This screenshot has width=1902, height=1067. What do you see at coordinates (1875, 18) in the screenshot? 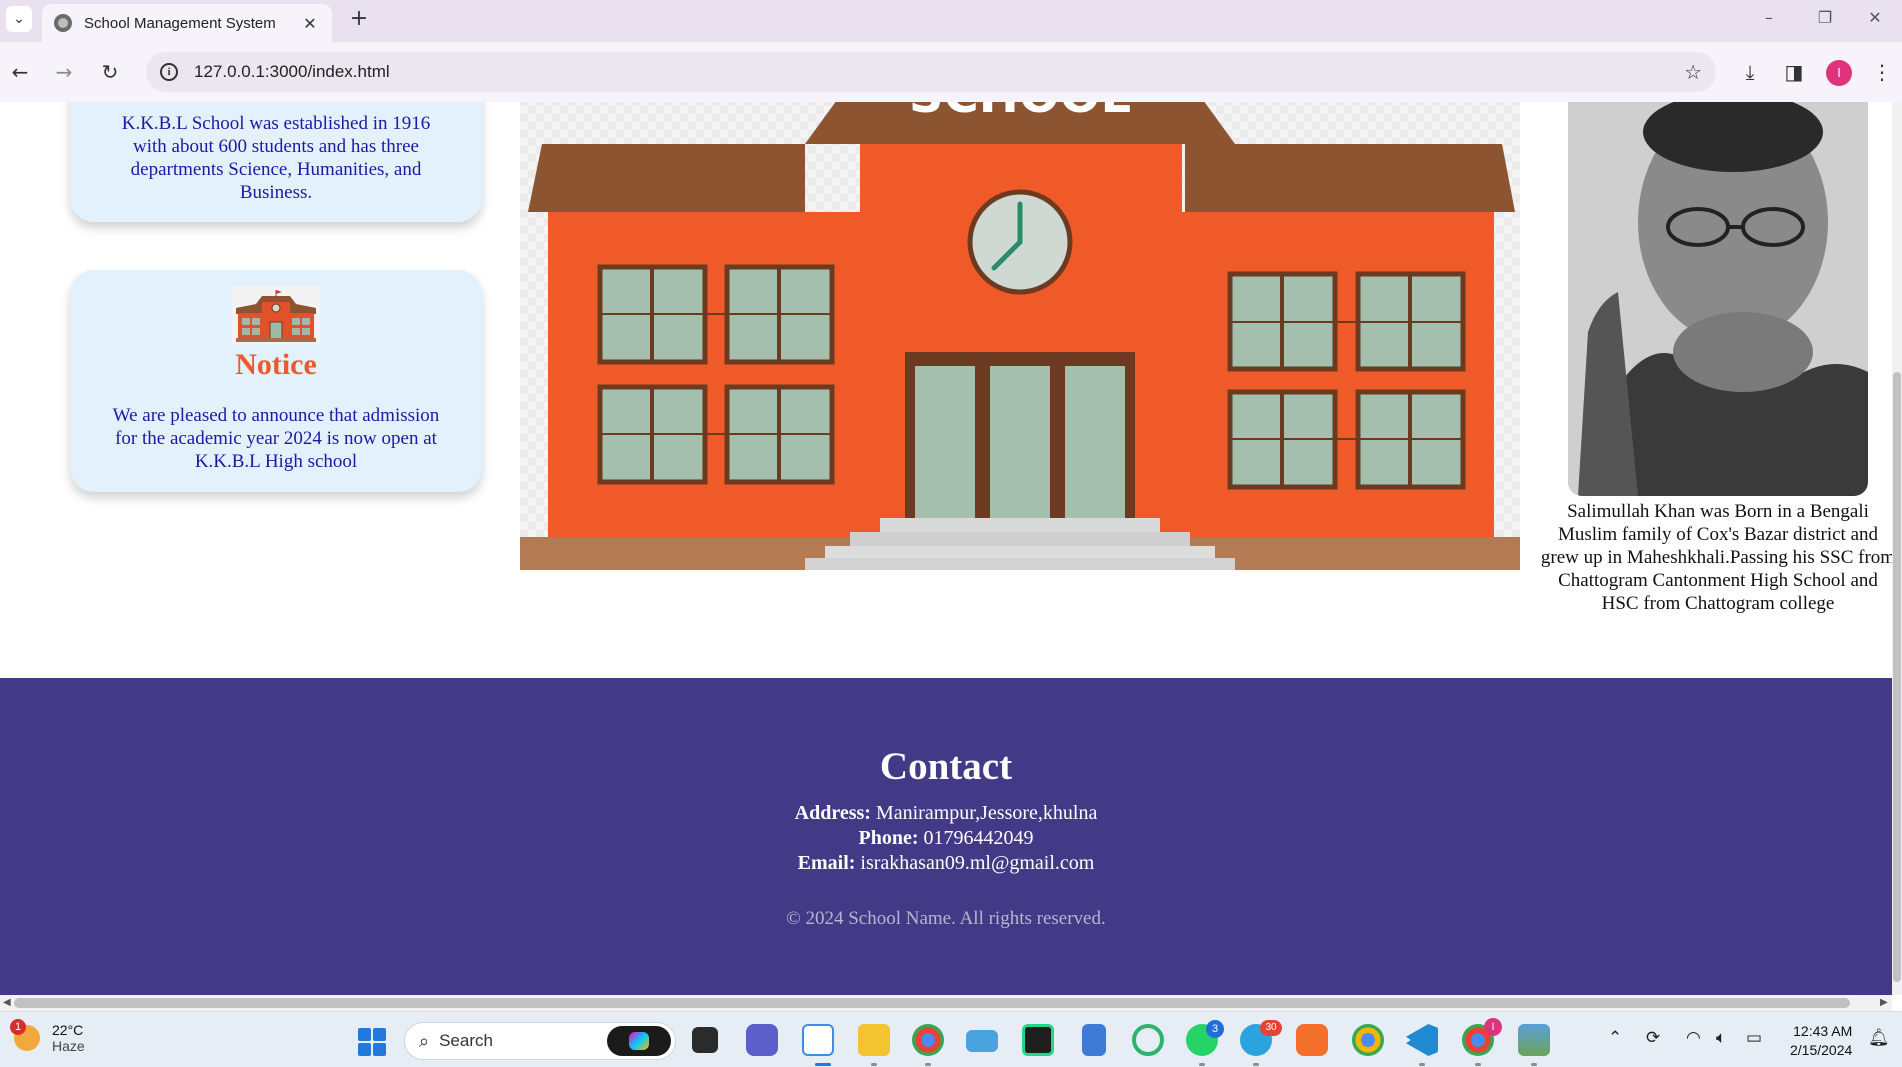
I see `close-window-button: ✕` at bounding box center [1875, 18].